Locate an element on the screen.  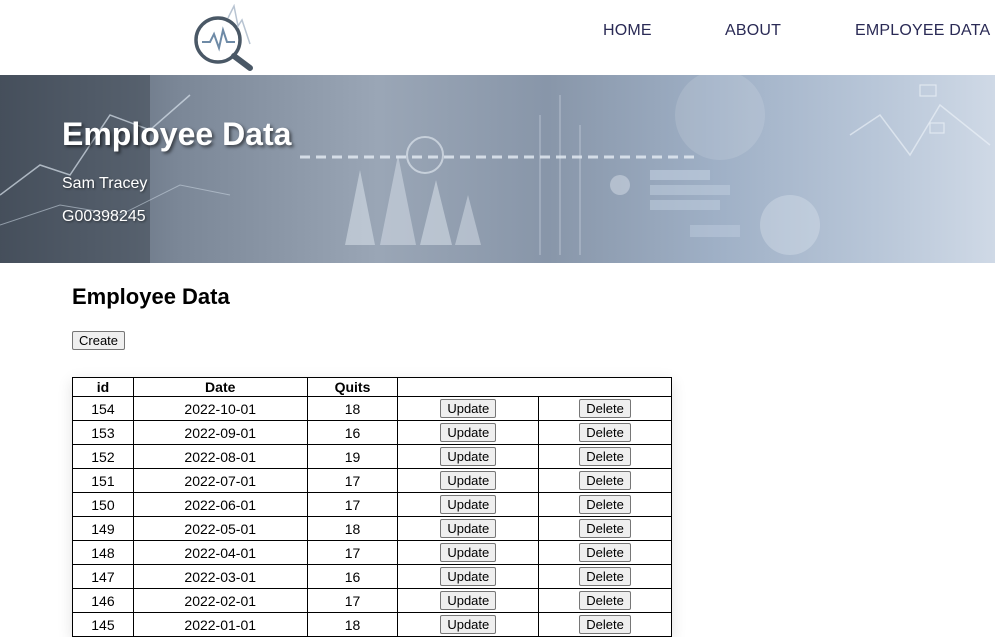
create-button: Create is located at coordinates (99, 340).